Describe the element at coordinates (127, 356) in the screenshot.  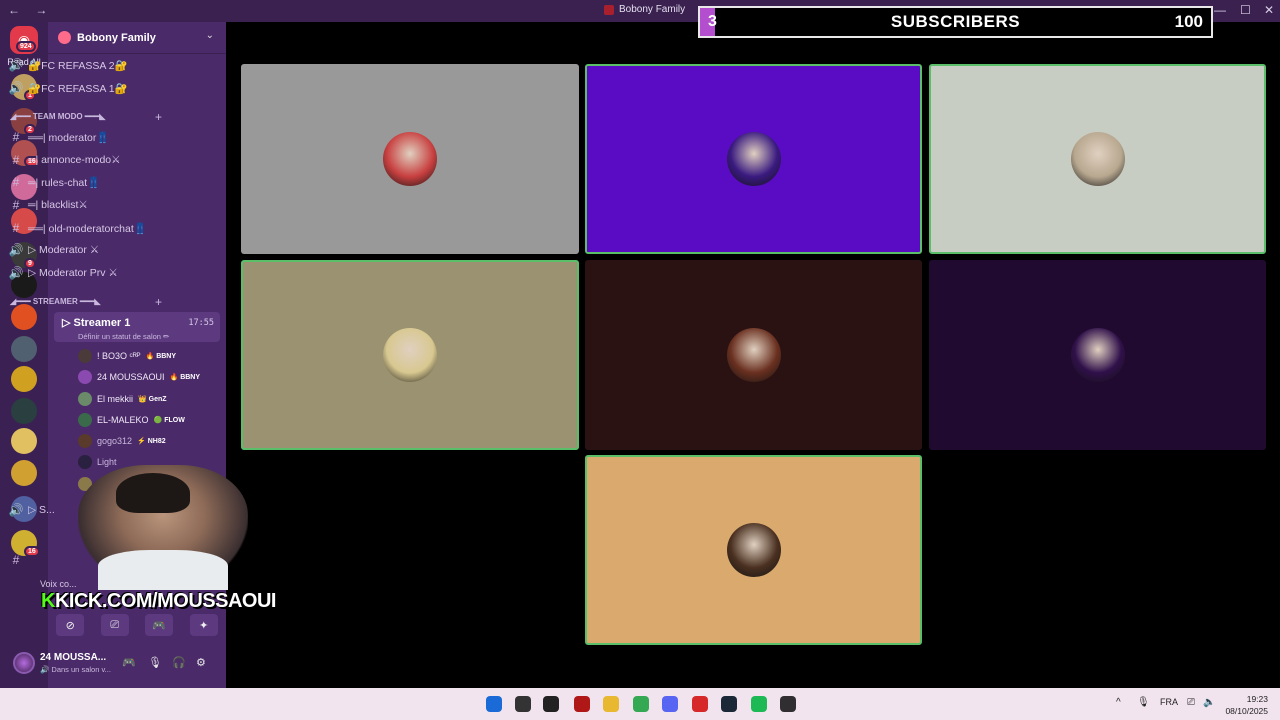
I see `voice-member: ! BO3O ᶜᴿᴾ 🔥 BBNY` at that location.